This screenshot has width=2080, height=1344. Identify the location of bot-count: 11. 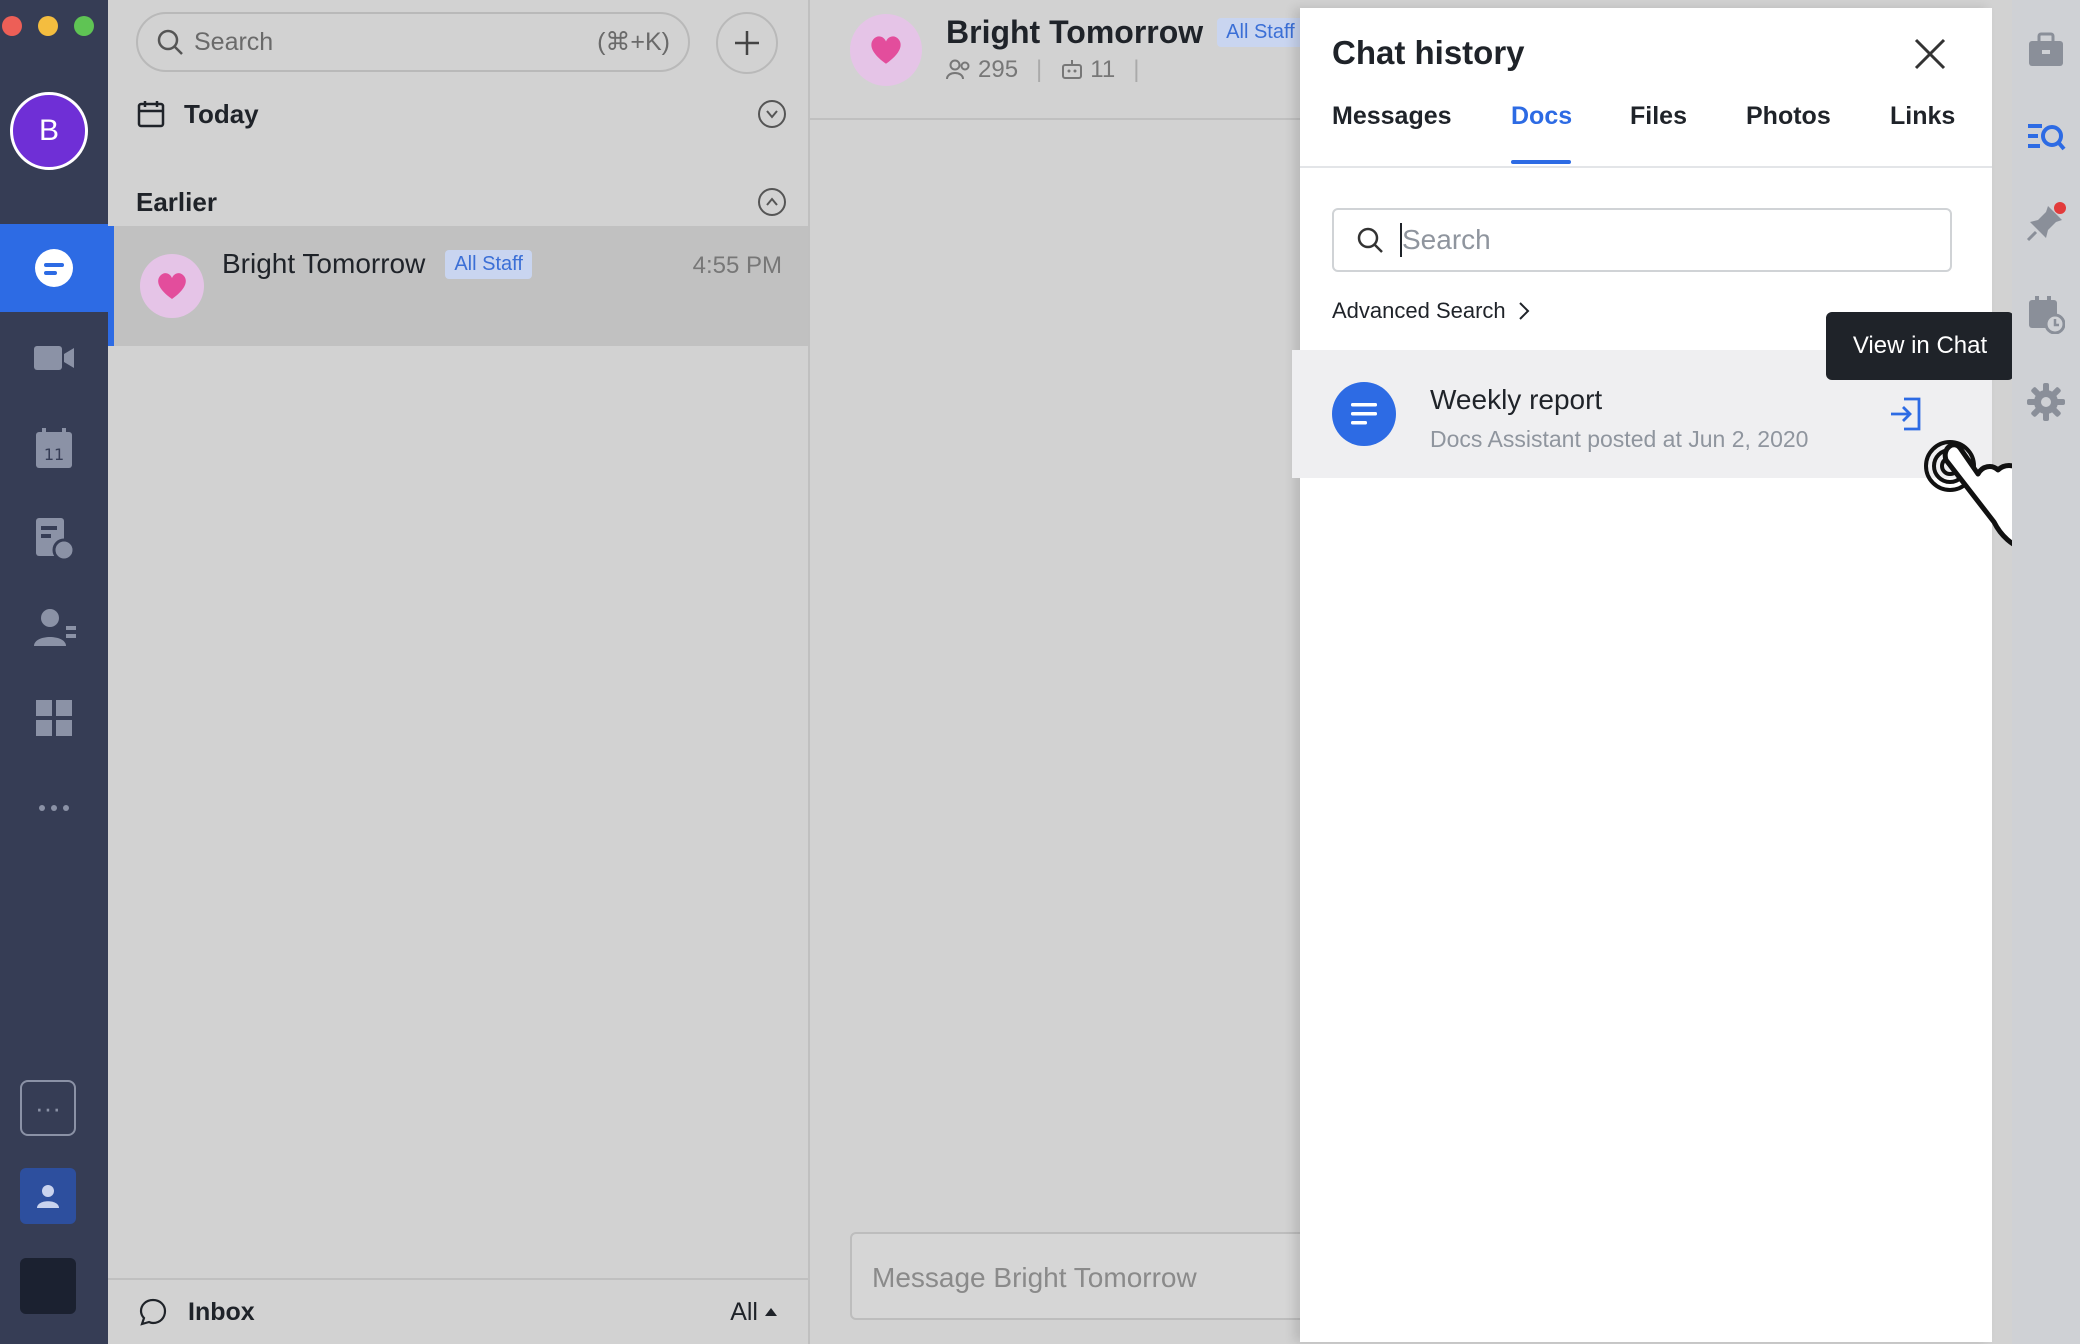
(1102, 70).